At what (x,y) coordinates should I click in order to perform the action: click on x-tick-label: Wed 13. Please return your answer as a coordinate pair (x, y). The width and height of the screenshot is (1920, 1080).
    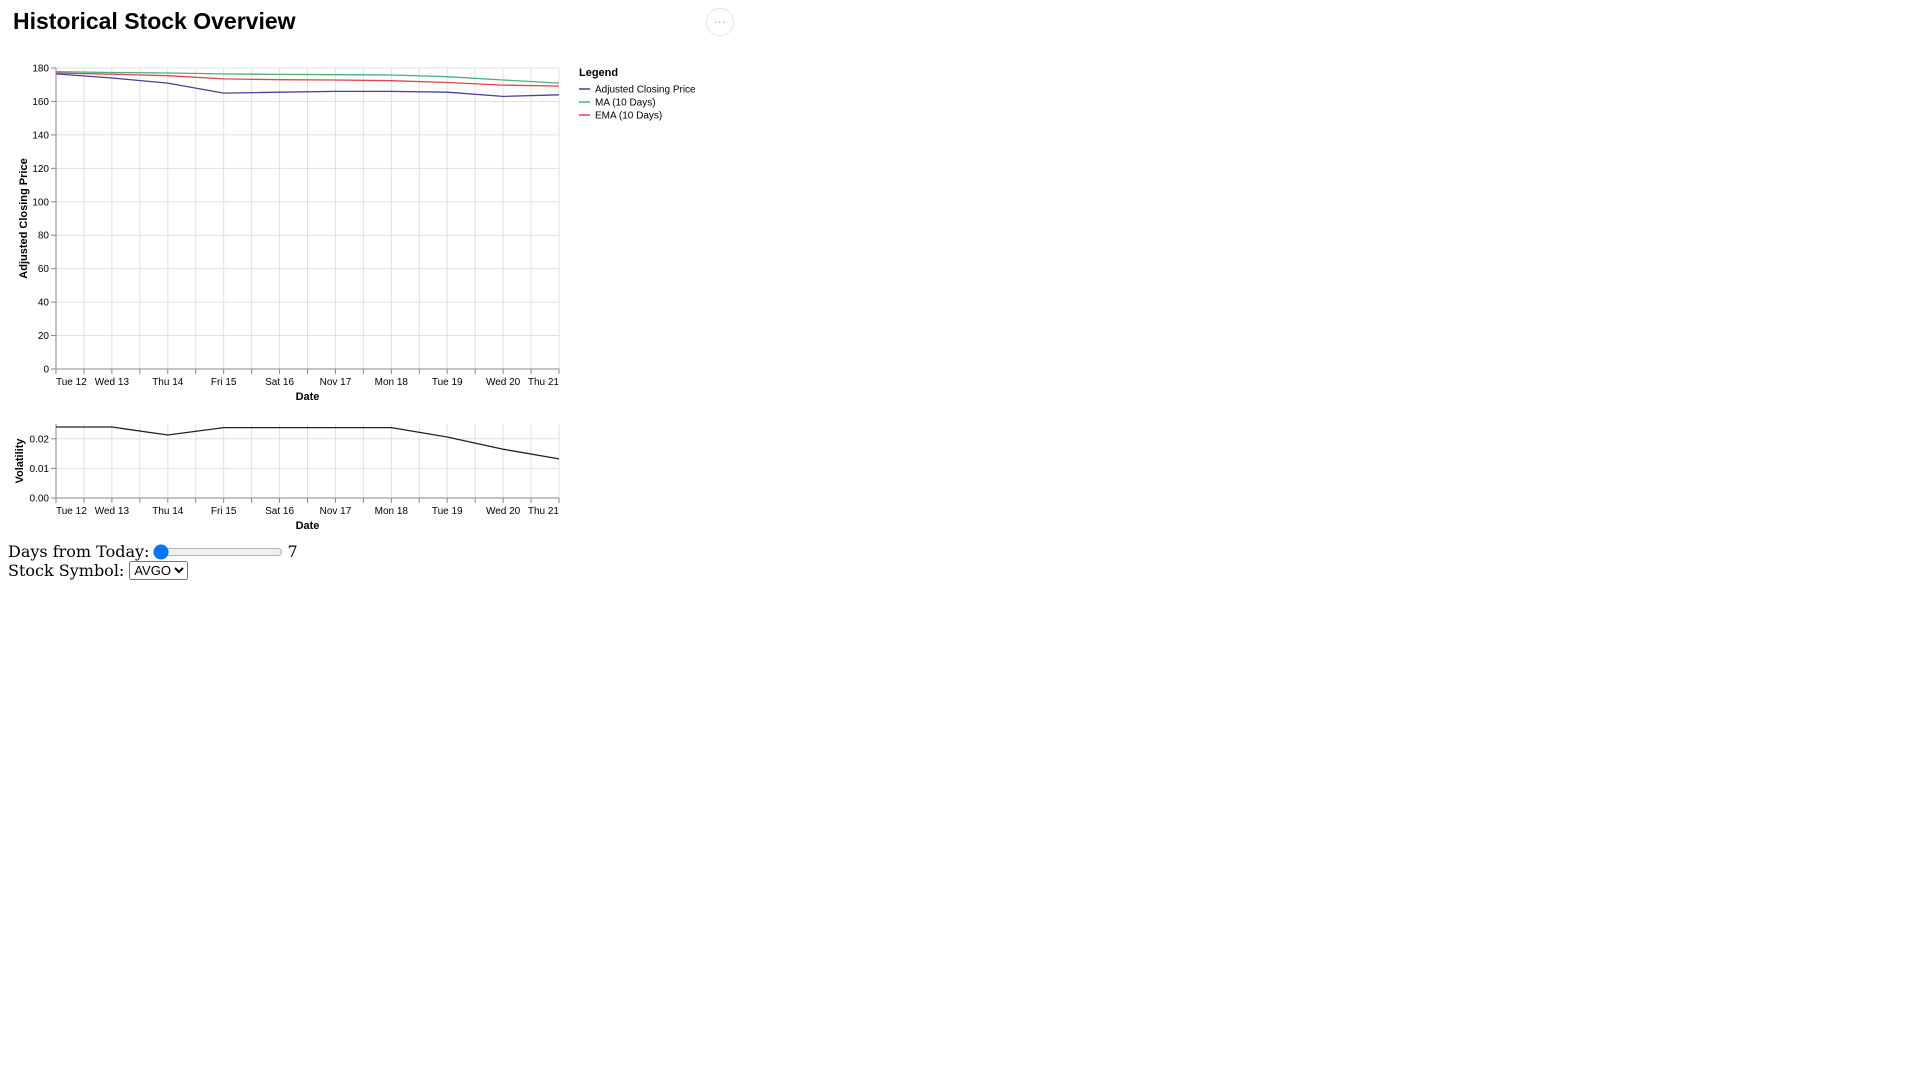
    Looking at the image, I should click on (112, 511).